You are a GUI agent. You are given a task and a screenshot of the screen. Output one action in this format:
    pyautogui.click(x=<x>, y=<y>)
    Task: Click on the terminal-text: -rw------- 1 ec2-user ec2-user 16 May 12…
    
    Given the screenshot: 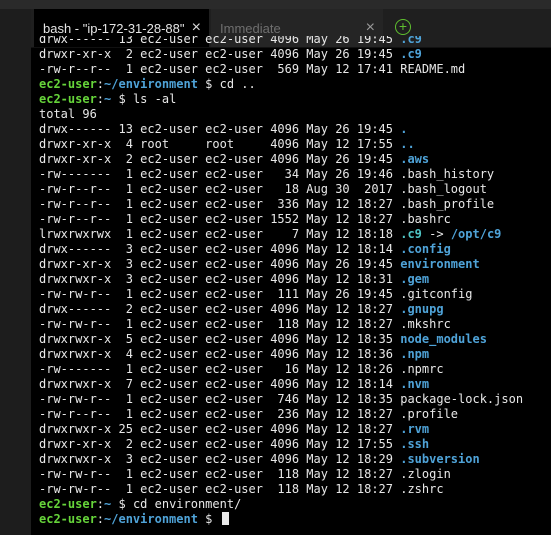 What is the action you would take?
    pyautogui.click(x=241, y=369)
    